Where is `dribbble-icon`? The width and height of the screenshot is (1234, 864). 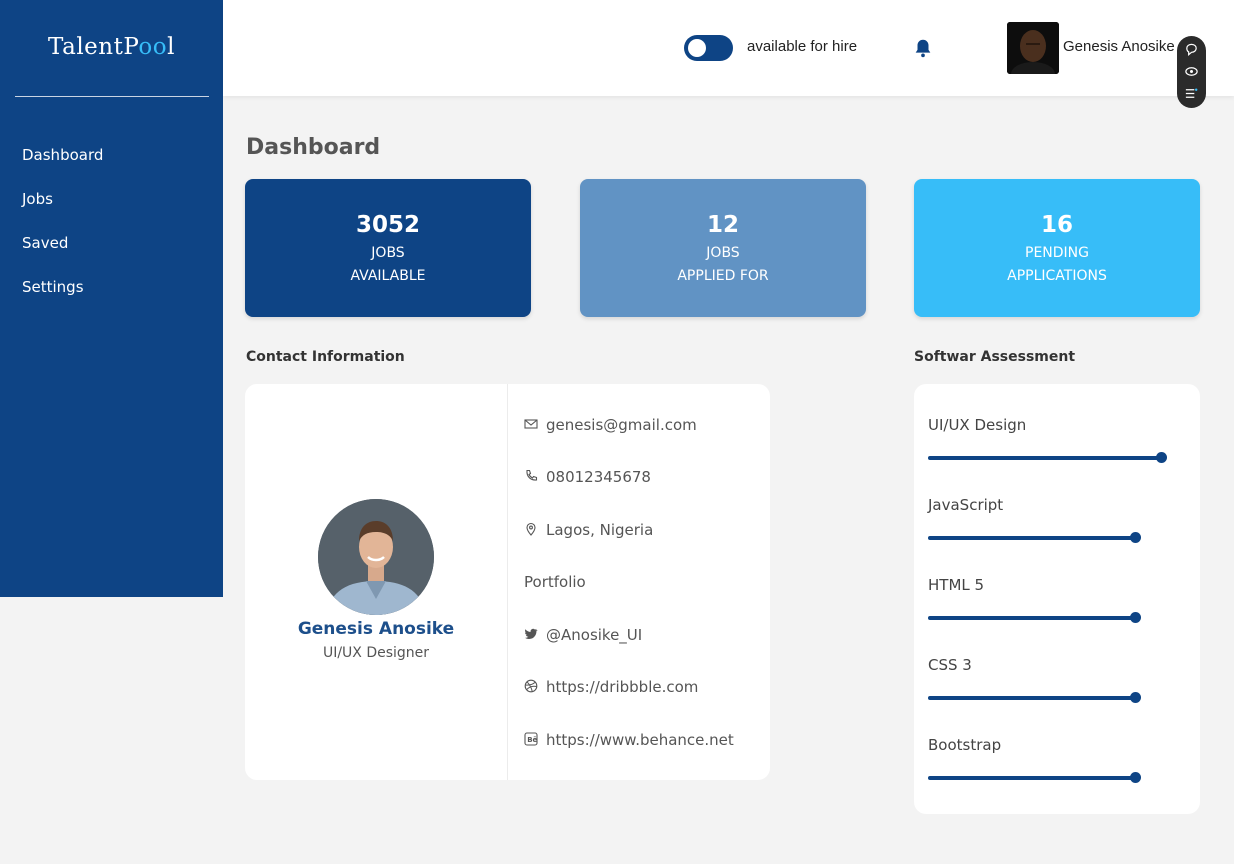
dribbble-icon is located at coordinates (531, 686).